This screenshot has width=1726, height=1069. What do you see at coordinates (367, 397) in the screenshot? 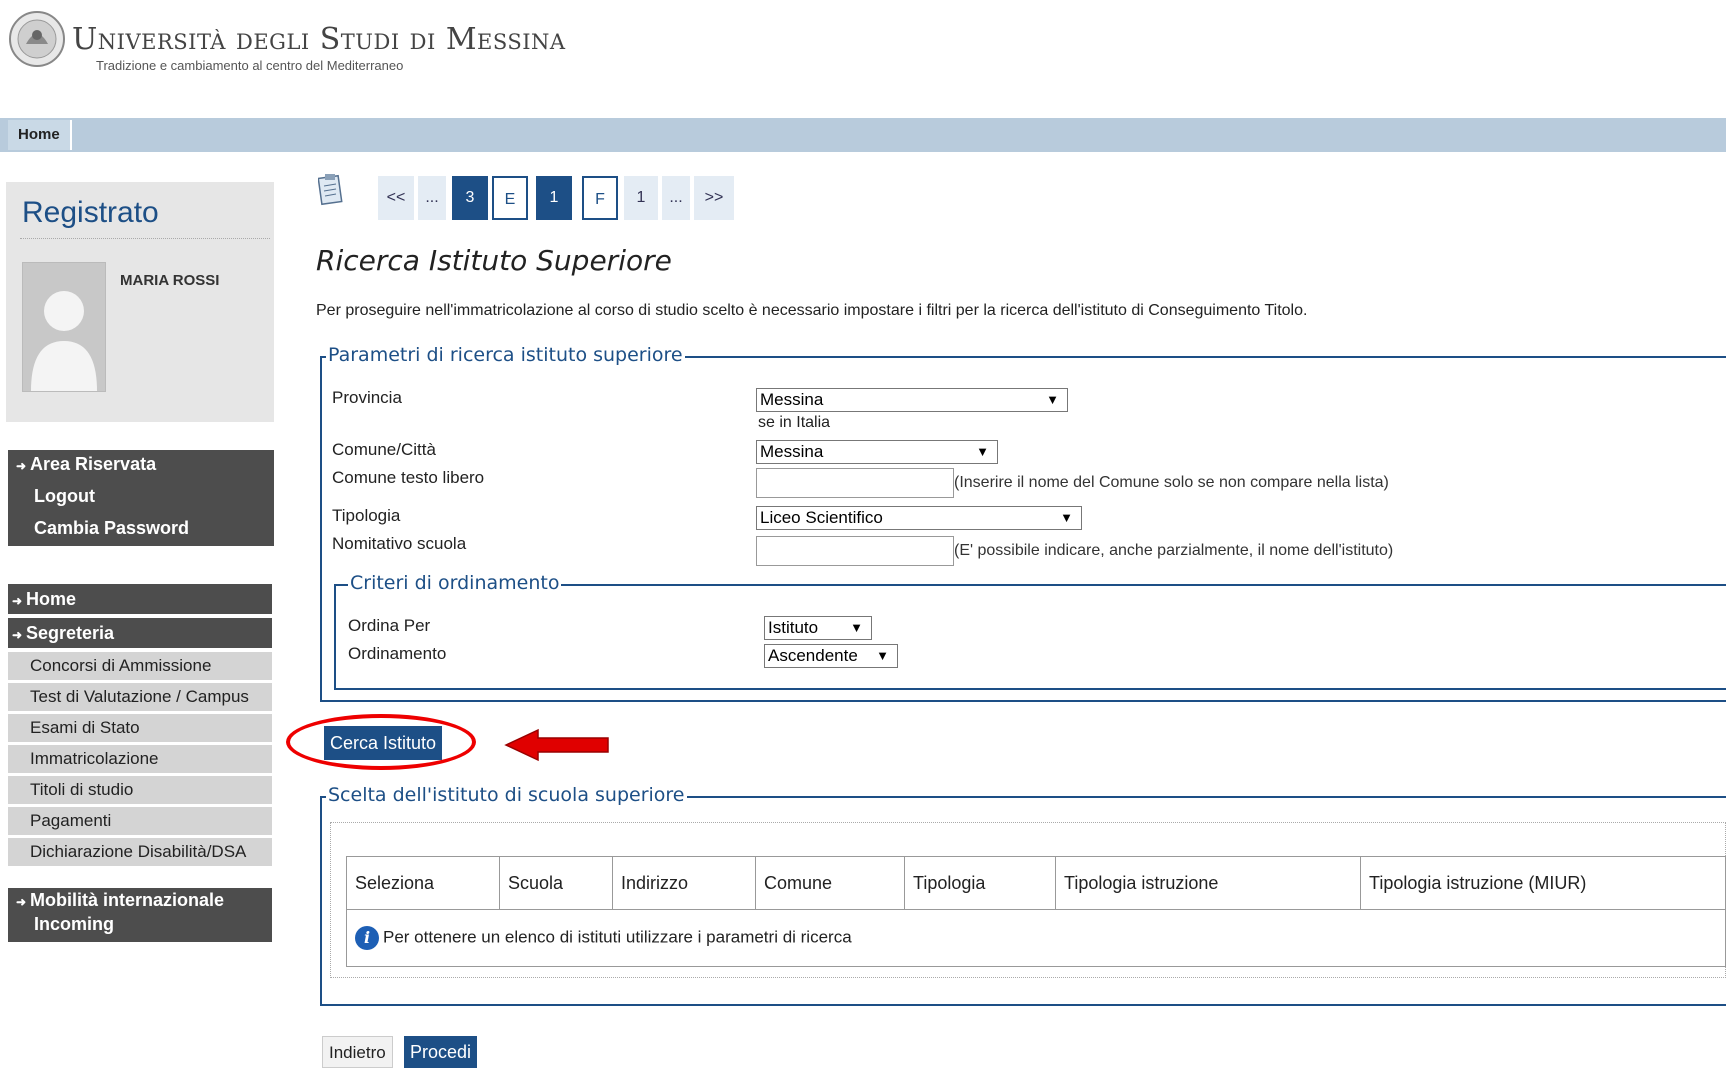
I see `provincia-label: Provincia` at bounding box center [367, 397].